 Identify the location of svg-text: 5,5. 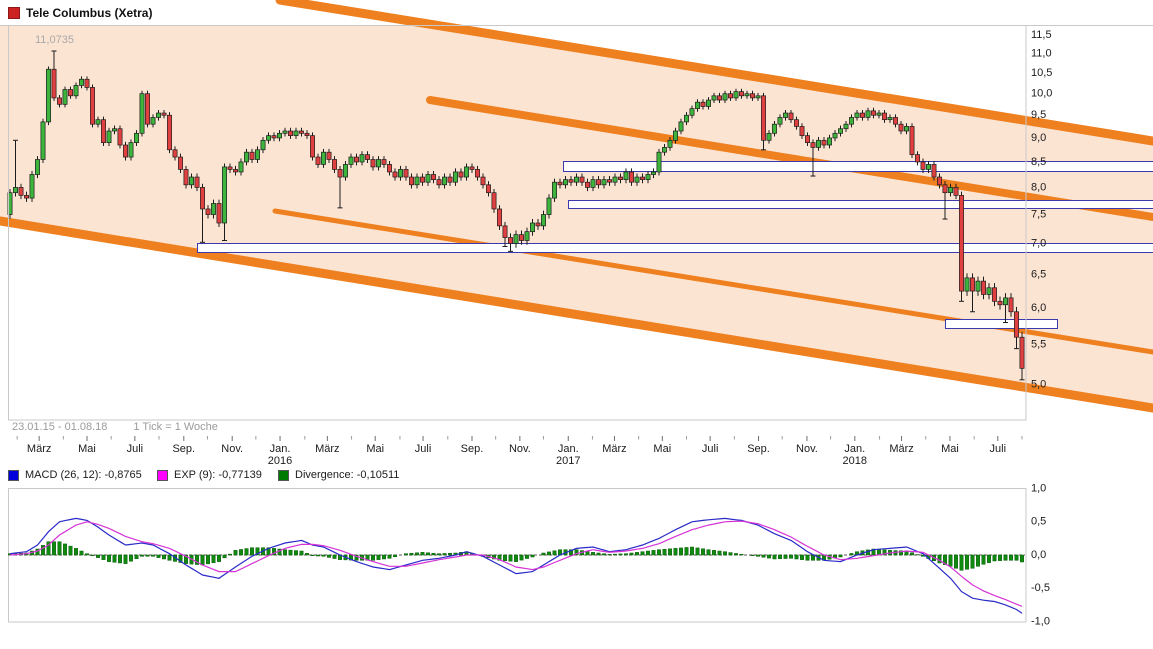
(1038, 345).